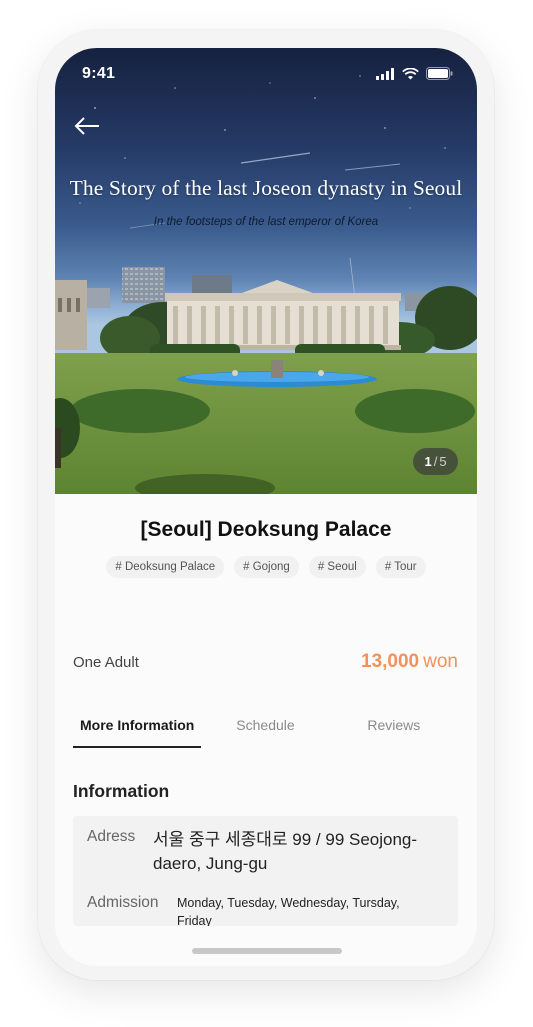  What do you see at coordinates (121, 791) in the screenshot?
I see `section-title-information: Information` at bounding box center [121, 791].